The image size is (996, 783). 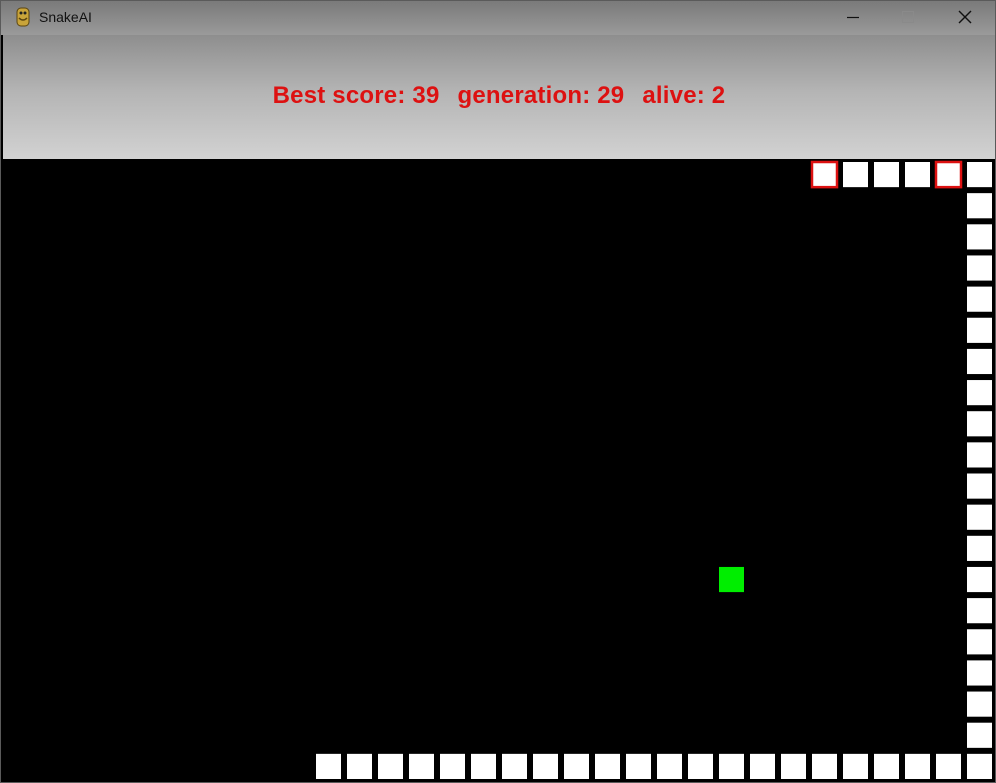 What do you see at coordinates (498, 18) in the screenshot?
I see `title-bar: SnakeAI` at bounding box center [498, 18].